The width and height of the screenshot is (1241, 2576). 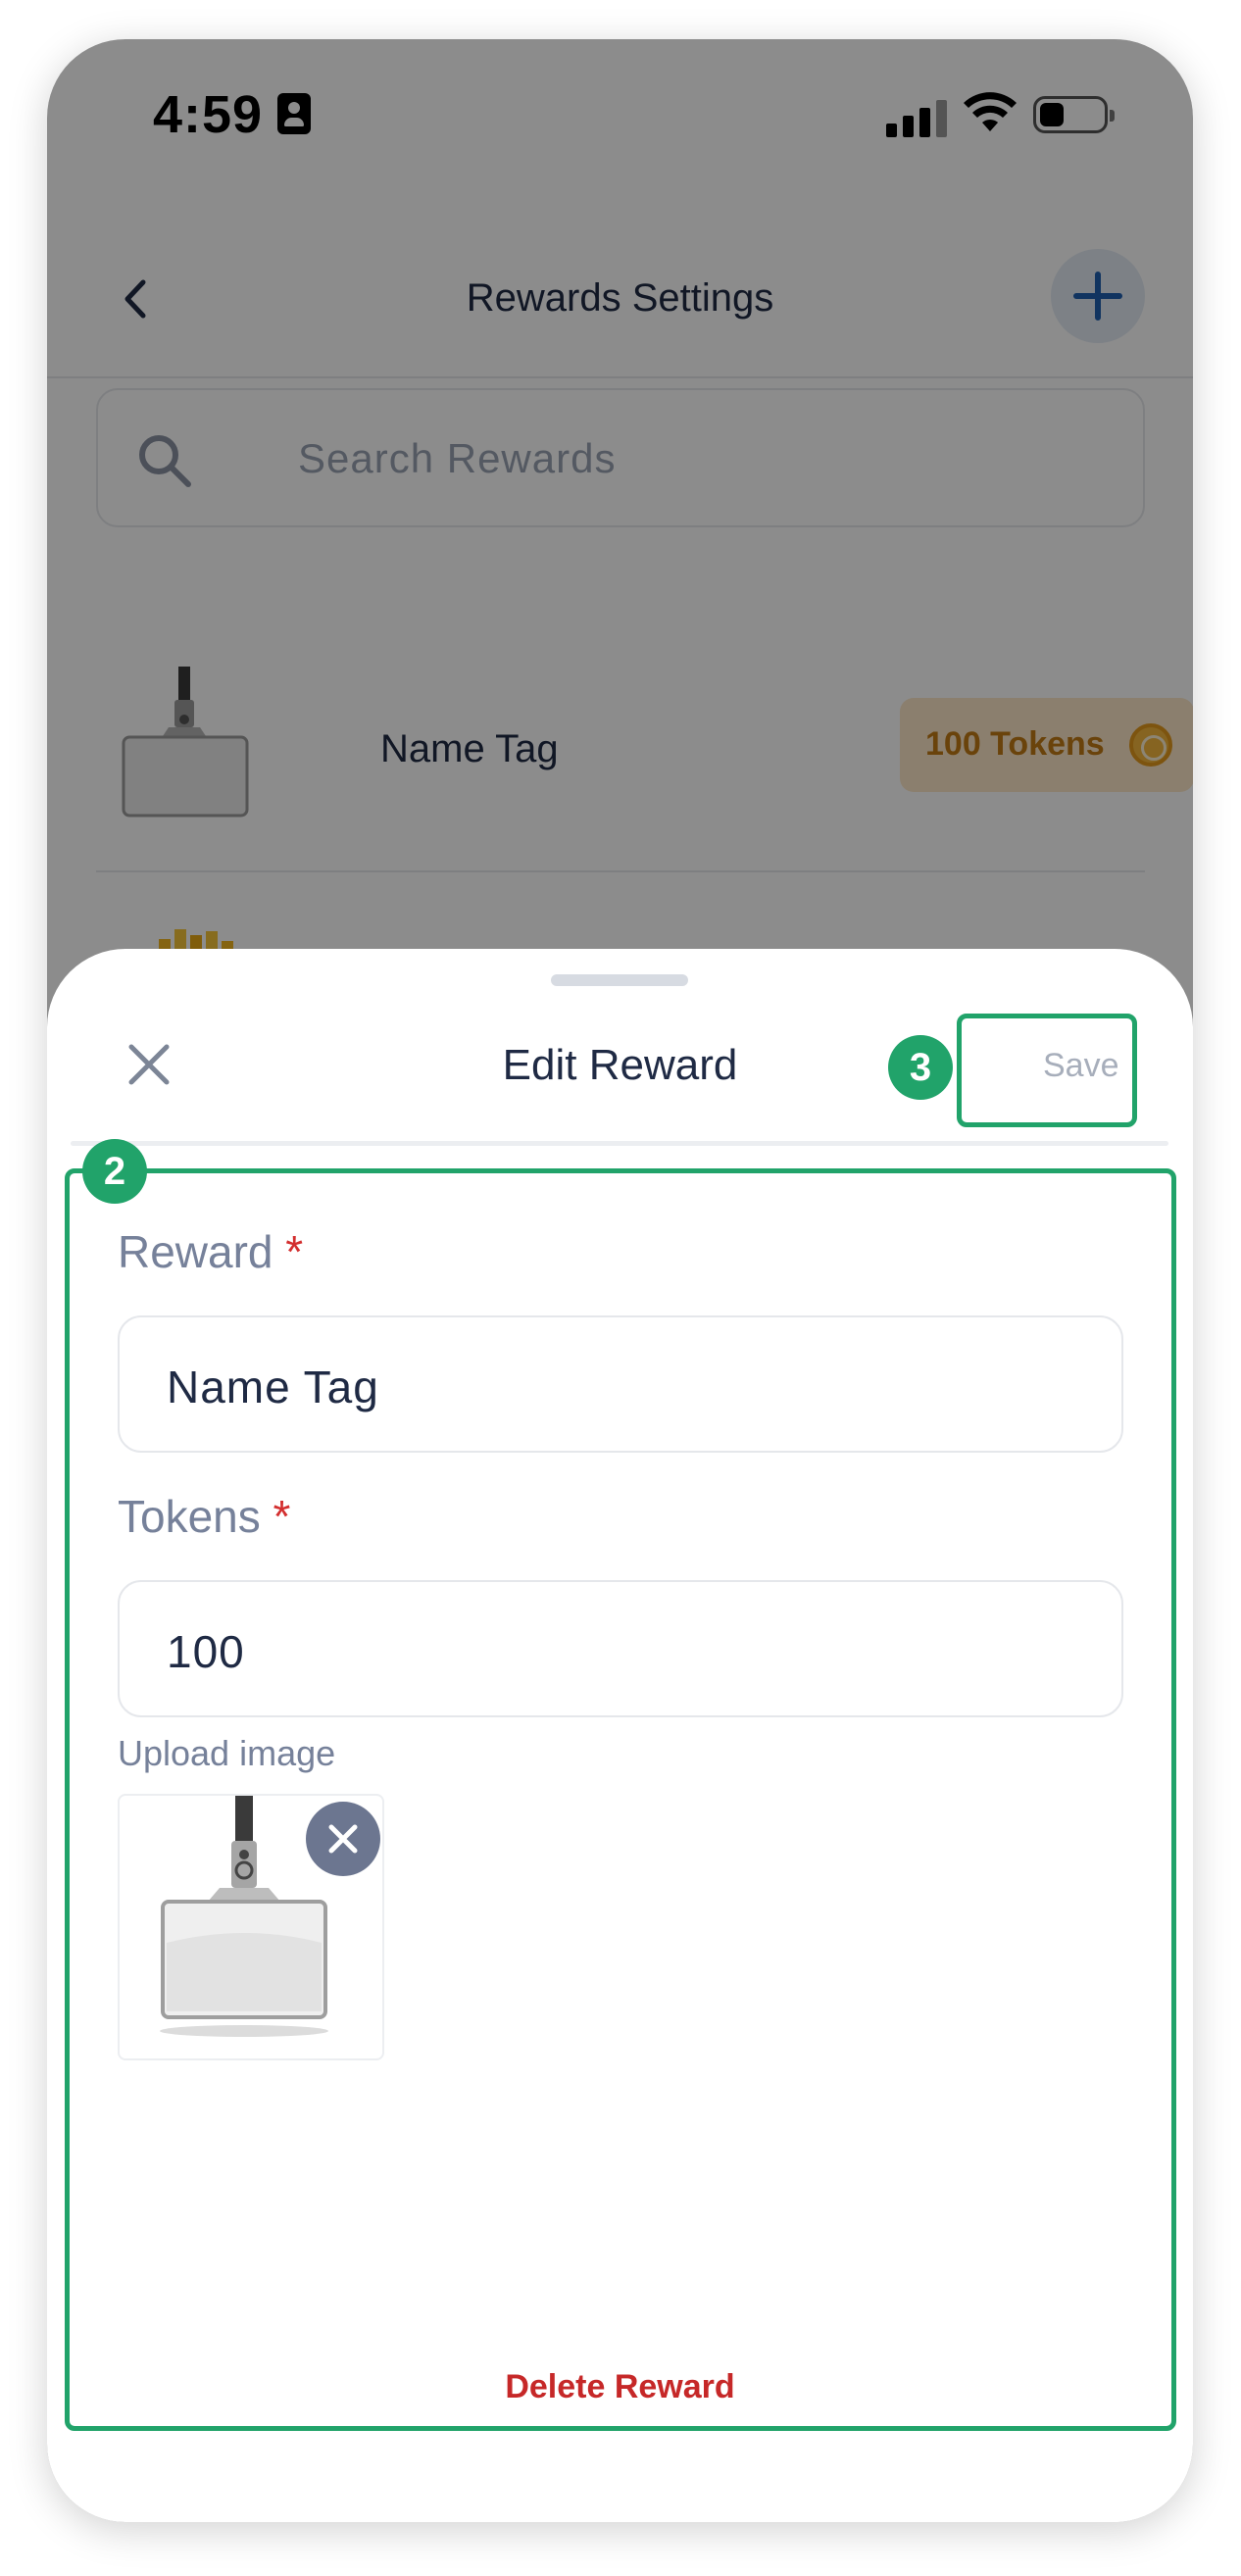 I want to click on annotation-badge: 2, so click(x=114, y=1171).